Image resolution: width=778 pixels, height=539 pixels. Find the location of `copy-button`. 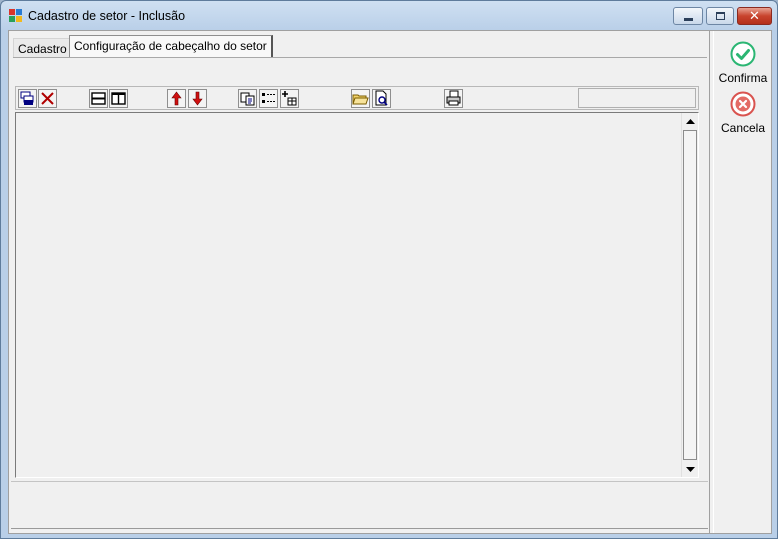

copy-button is located at coordinates (247, 98).